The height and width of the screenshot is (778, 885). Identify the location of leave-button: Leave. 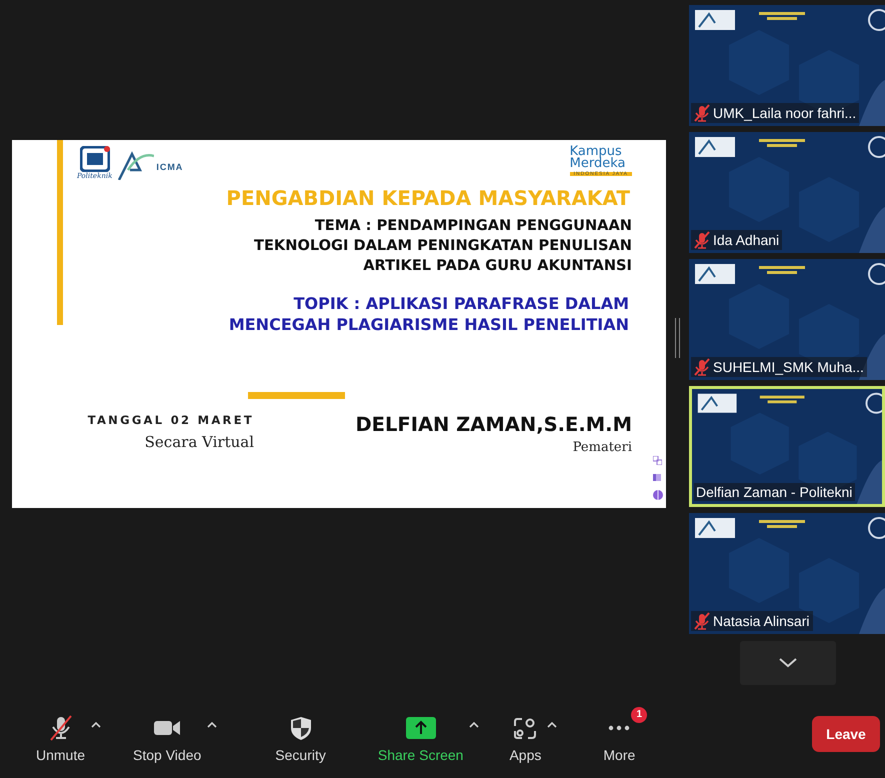
(846, 734).